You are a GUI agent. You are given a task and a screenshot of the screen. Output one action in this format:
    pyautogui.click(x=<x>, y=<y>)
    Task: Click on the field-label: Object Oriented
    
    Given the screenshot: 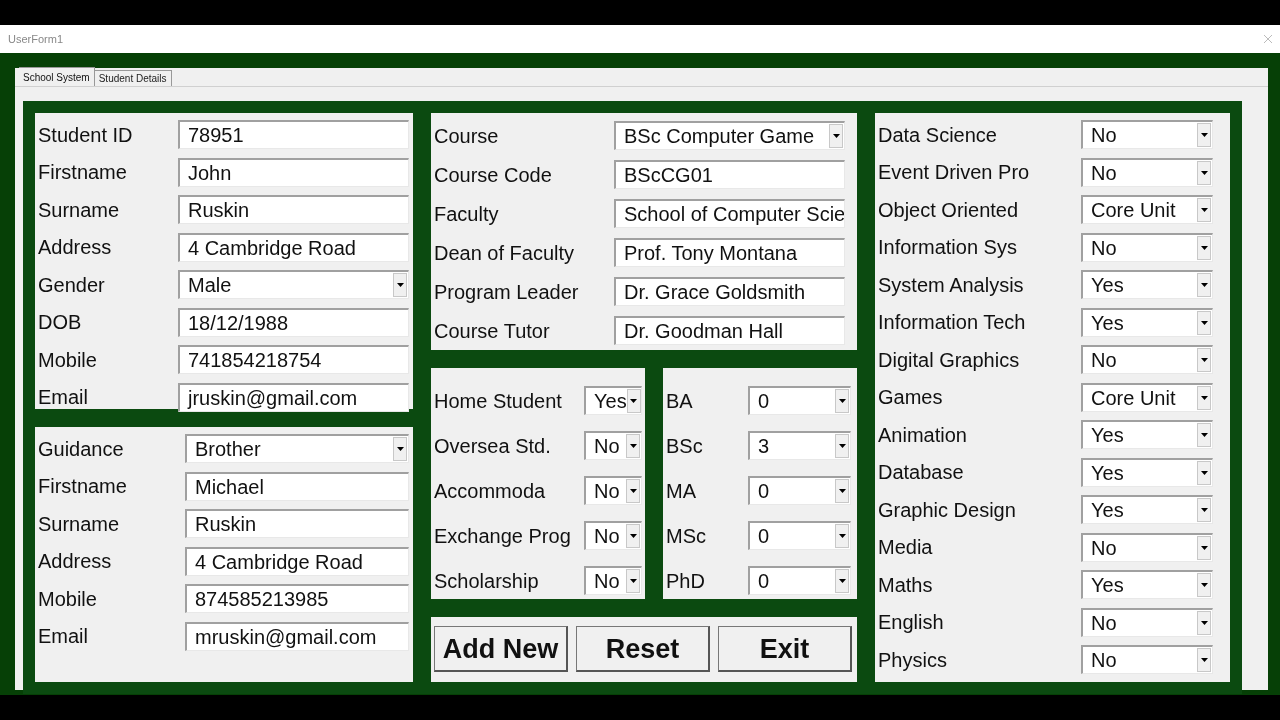 What is the action you would take?
    pyautogui.click(x=949, y=210)
    